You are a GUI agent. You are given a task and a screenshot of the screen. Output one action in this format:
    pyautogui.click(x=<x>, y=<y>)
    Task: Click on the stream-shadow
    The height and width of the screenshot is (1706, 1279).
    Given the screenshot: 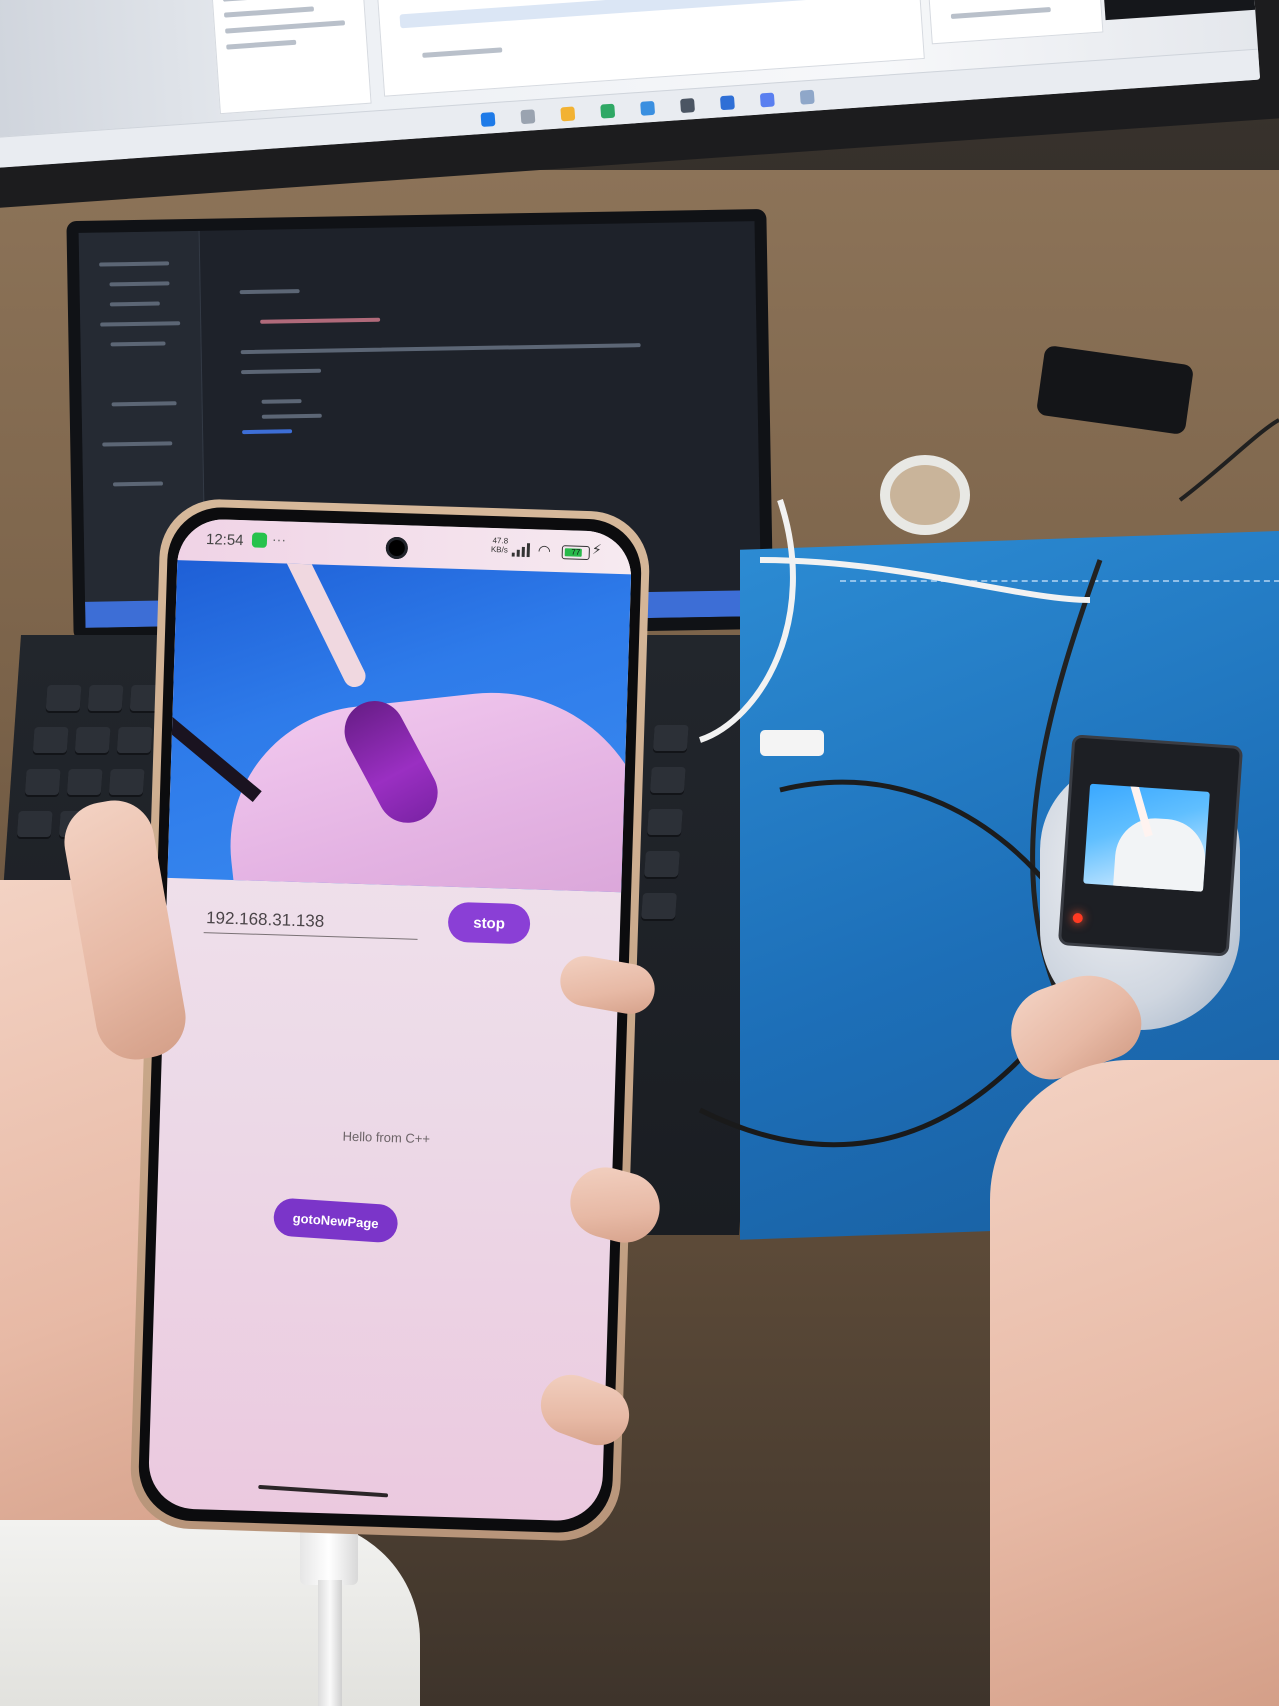 What is the action you would take?
    pyautogui.click(x=214, y=758)
    